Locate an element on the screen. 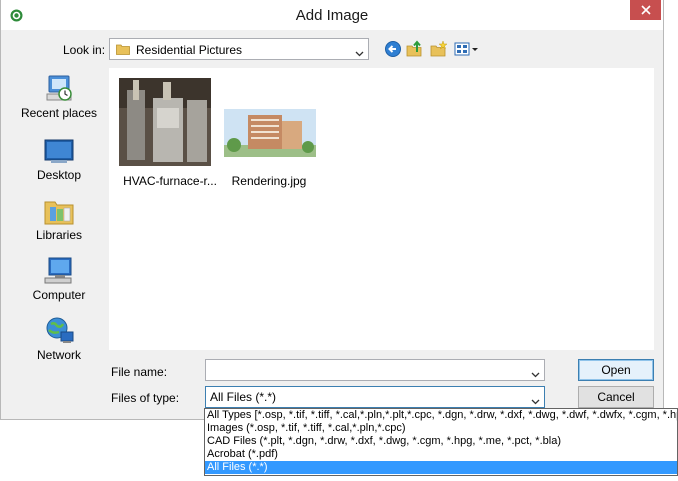 This screenshot has width=678, height=481. close-button is located at coordinates (645, 10).